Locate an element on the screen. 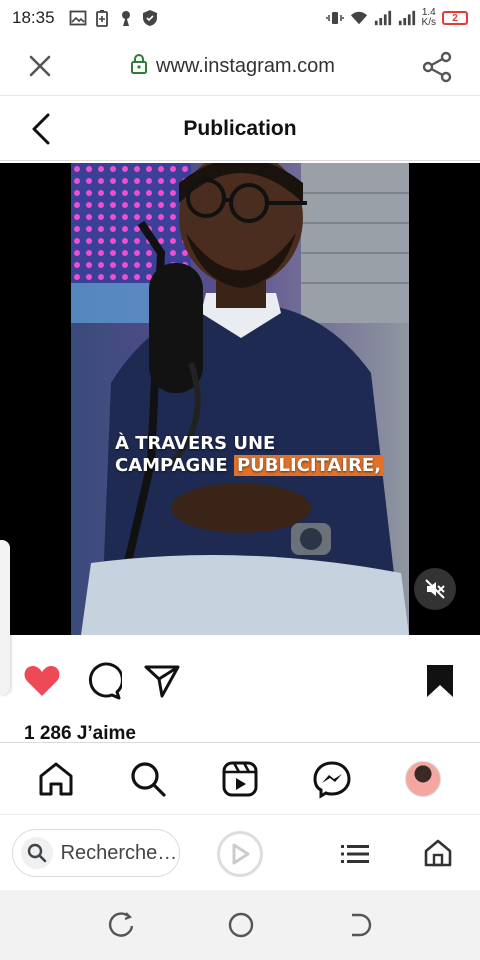 The image size is (480, 960). messenger-icon is located at coordinates (332, 779).